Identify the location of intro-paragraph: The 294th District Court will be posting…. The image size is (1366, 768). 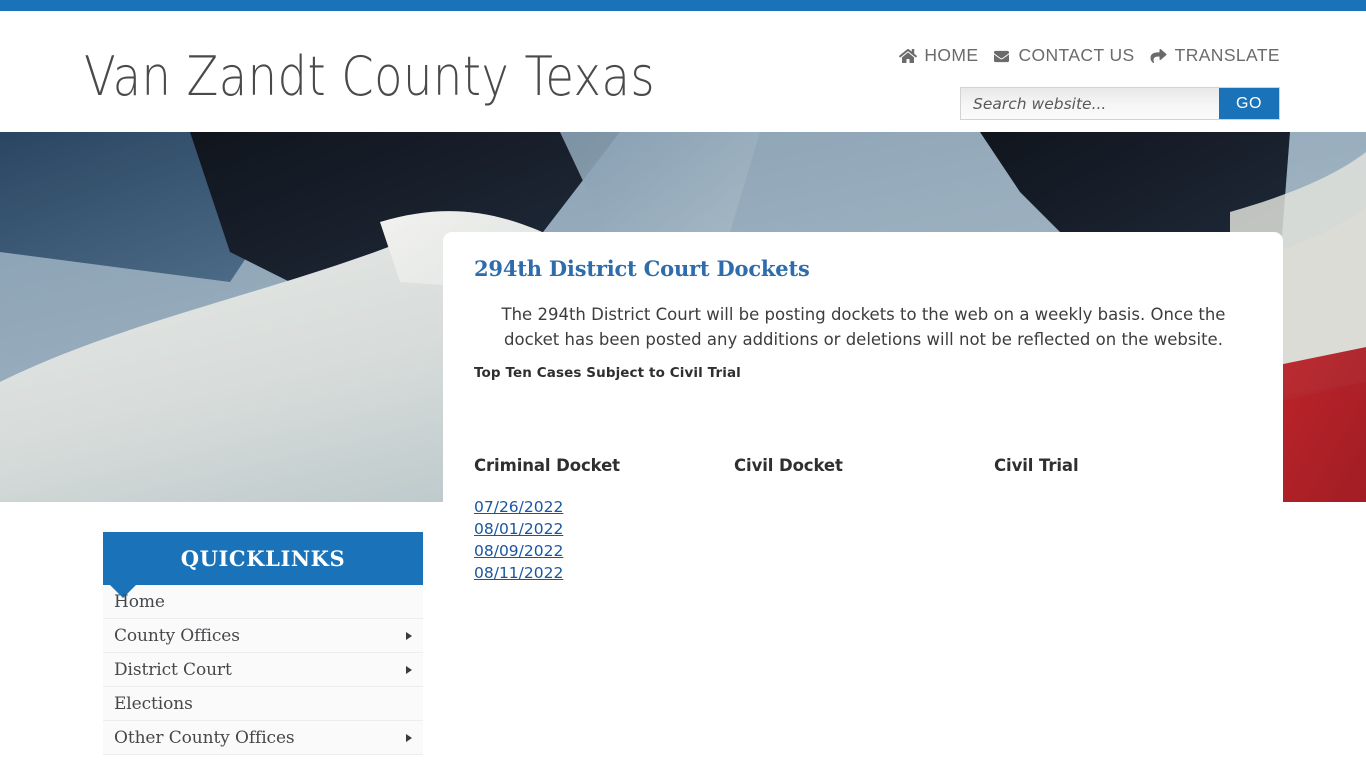
(863, 327).